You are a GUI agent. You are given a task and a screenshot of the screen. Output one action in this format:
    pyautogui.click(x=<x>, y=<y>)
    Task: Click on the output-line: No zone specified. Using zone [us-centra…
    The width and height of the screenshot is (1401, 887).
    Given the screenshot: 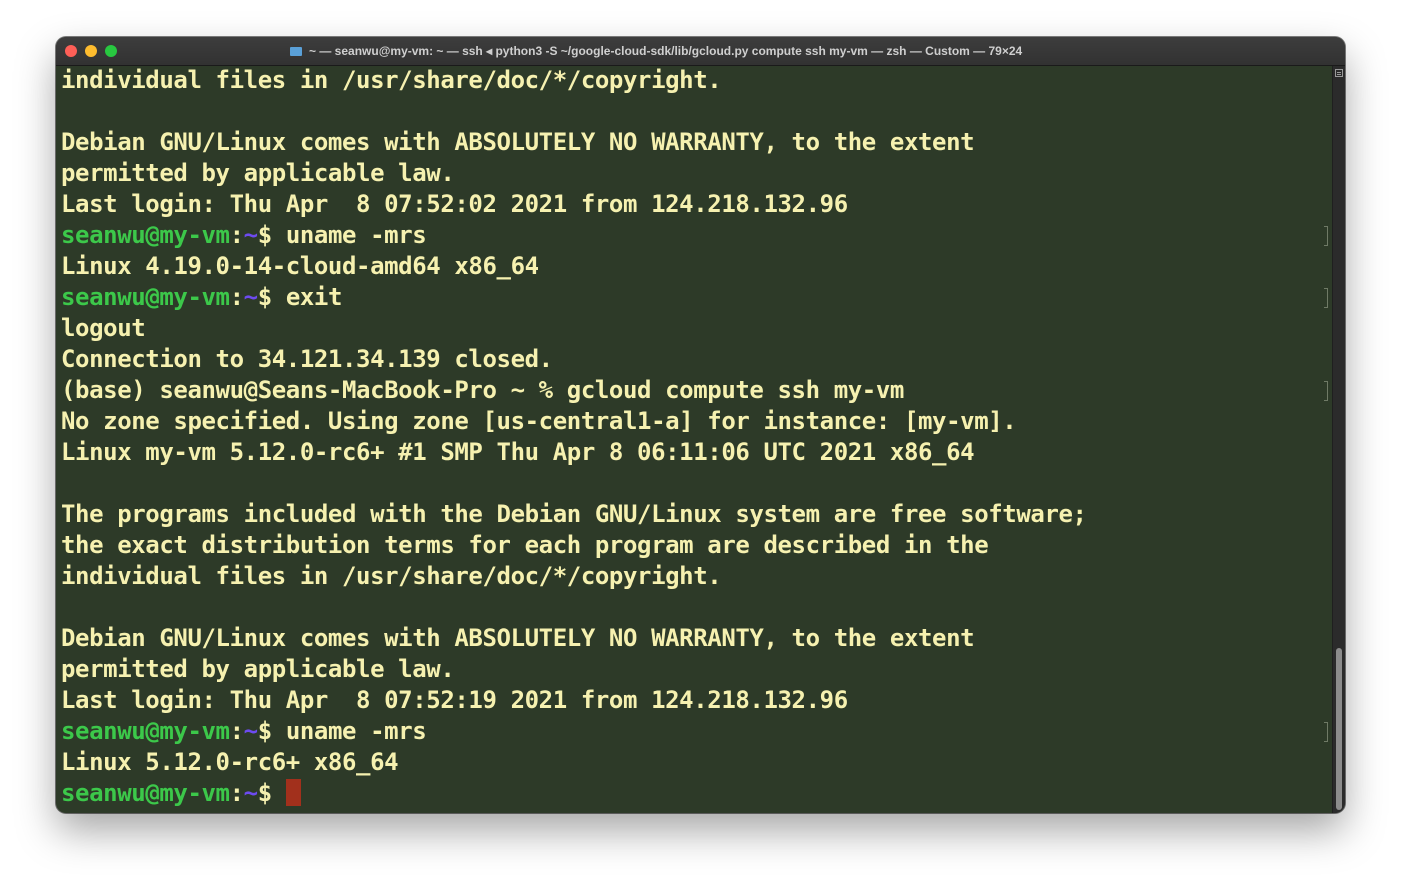 What is the action you would take?
    pyautogui.click(x=696, y=421)
    